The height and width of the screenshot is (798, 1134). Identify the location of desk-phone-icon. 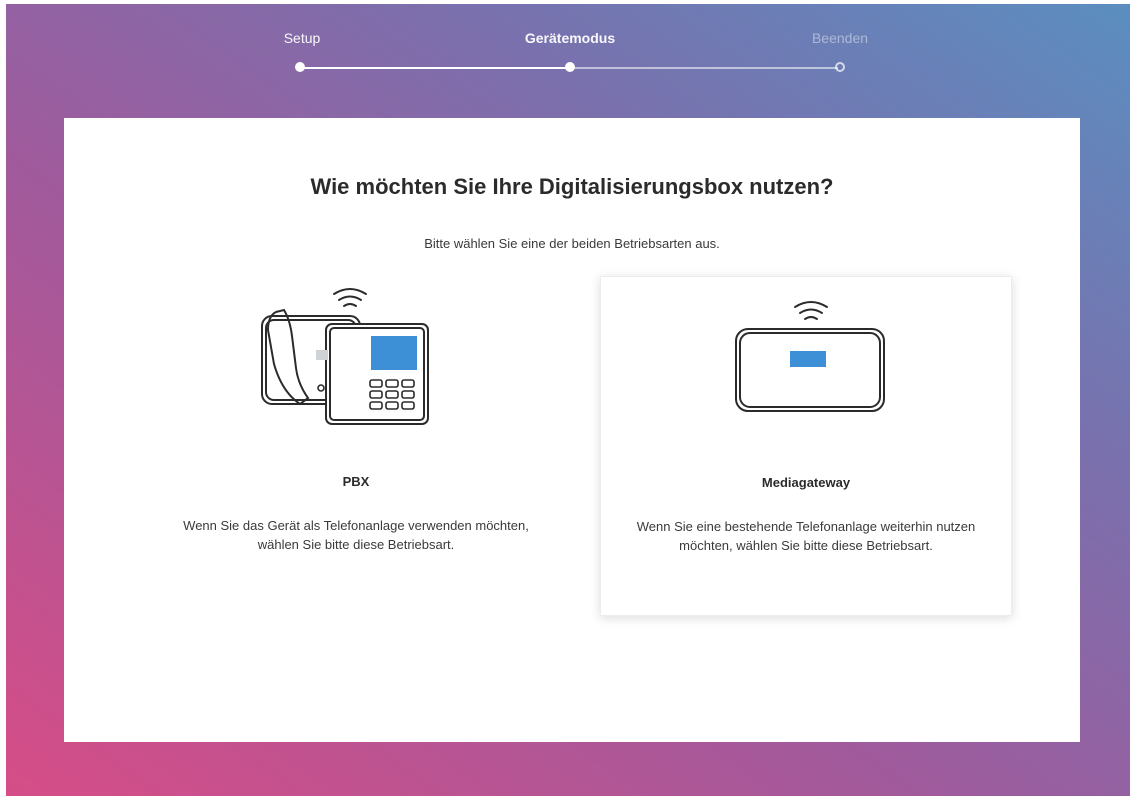
(356, 351).